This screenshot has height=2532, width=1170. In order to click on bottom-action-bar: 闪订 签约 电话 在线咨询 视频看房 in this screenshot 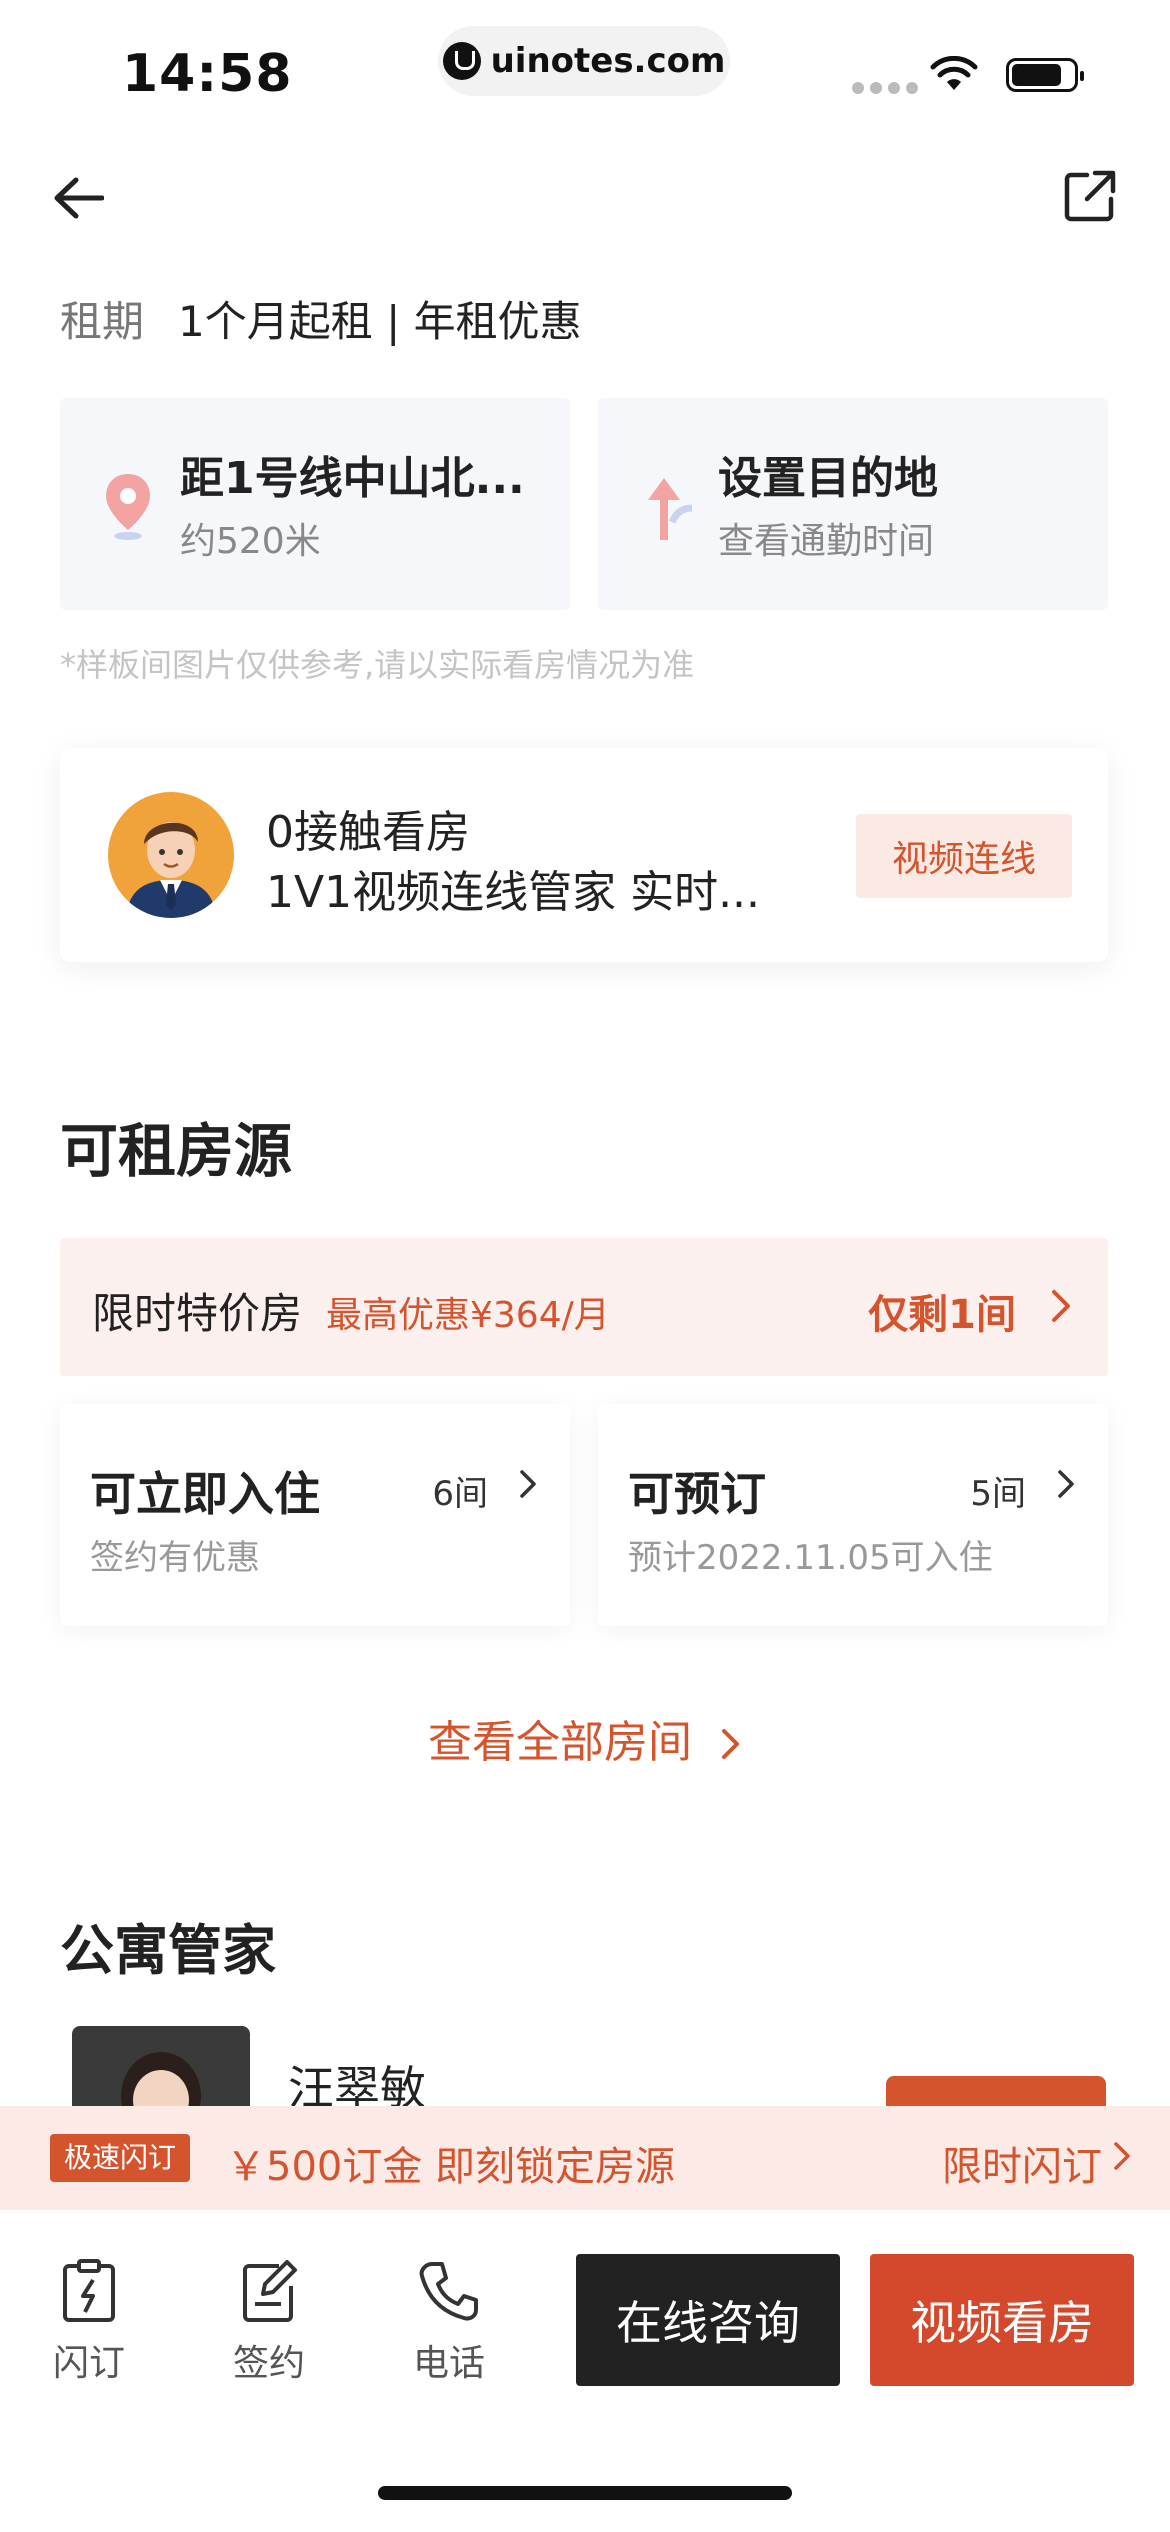, I will do `click(585, 2371)`.